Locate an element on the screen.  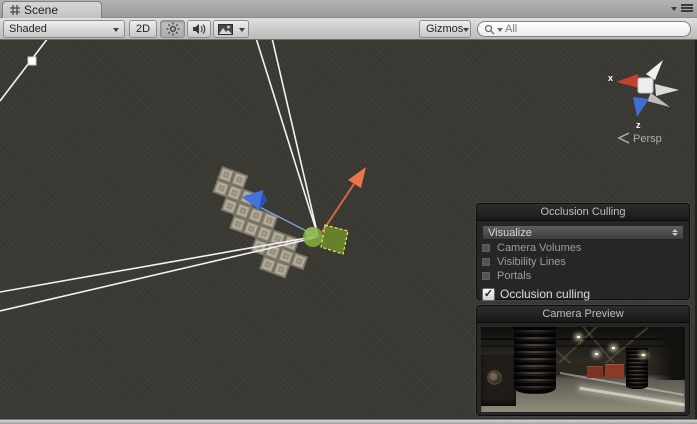
axis-cone-x-icon is located at coordinates (627, 81).